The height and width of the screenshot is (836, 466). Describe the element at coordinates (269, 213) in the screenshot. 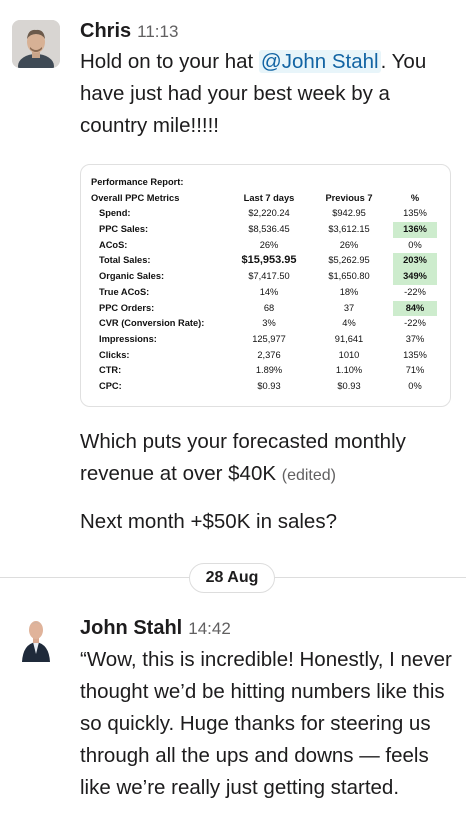

I see `metric-last7: $2,220.24` at that location.